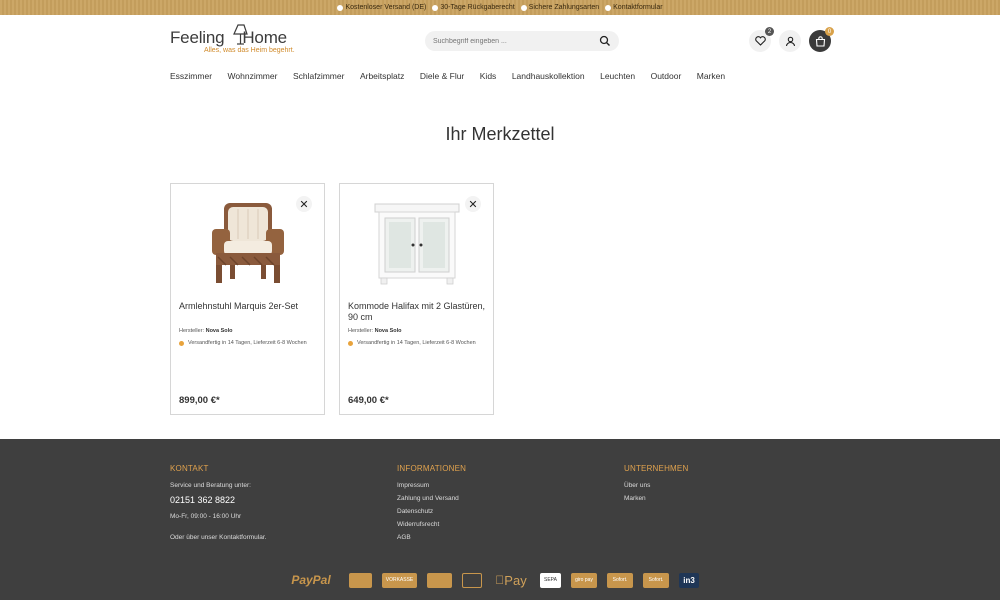  What do you see at coordinates (189, 468) in the screenshot?
I see `footer-heading: KONTAKT` at bounding box center [189, 468].